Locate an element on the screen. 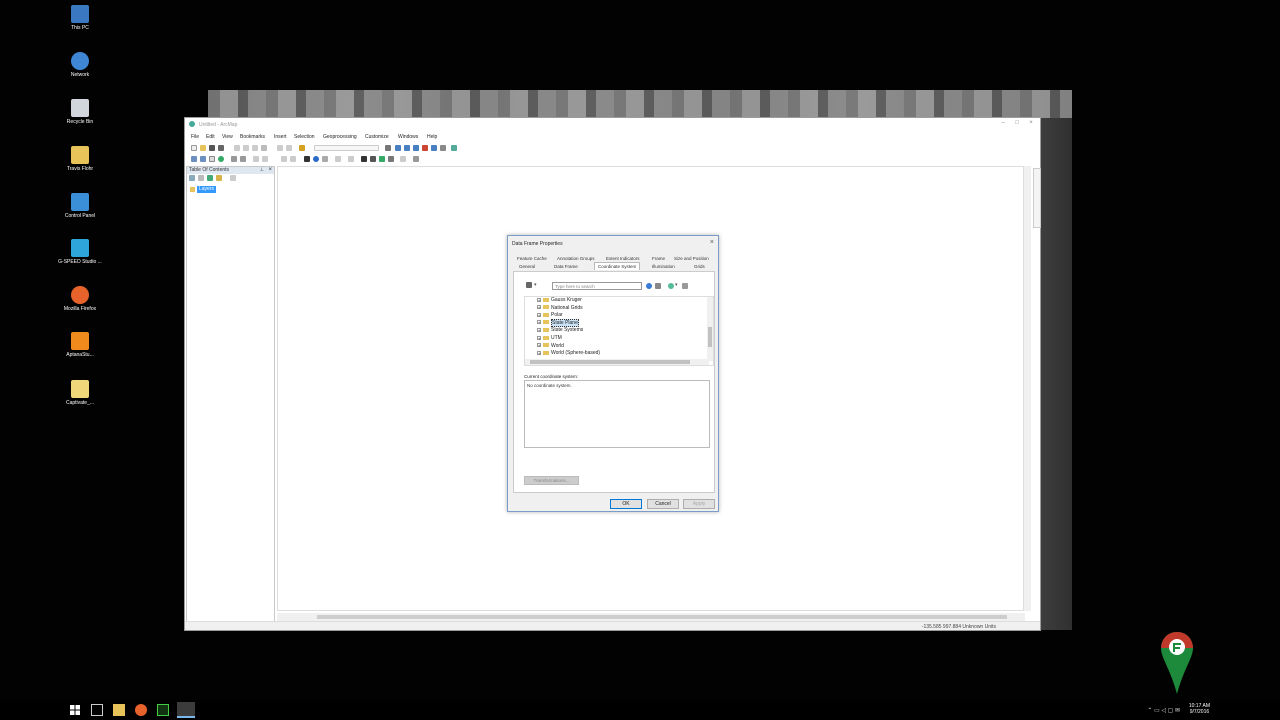  clock: 10:17 AM 9/7/2016 is located at coordinates (1199, 709).